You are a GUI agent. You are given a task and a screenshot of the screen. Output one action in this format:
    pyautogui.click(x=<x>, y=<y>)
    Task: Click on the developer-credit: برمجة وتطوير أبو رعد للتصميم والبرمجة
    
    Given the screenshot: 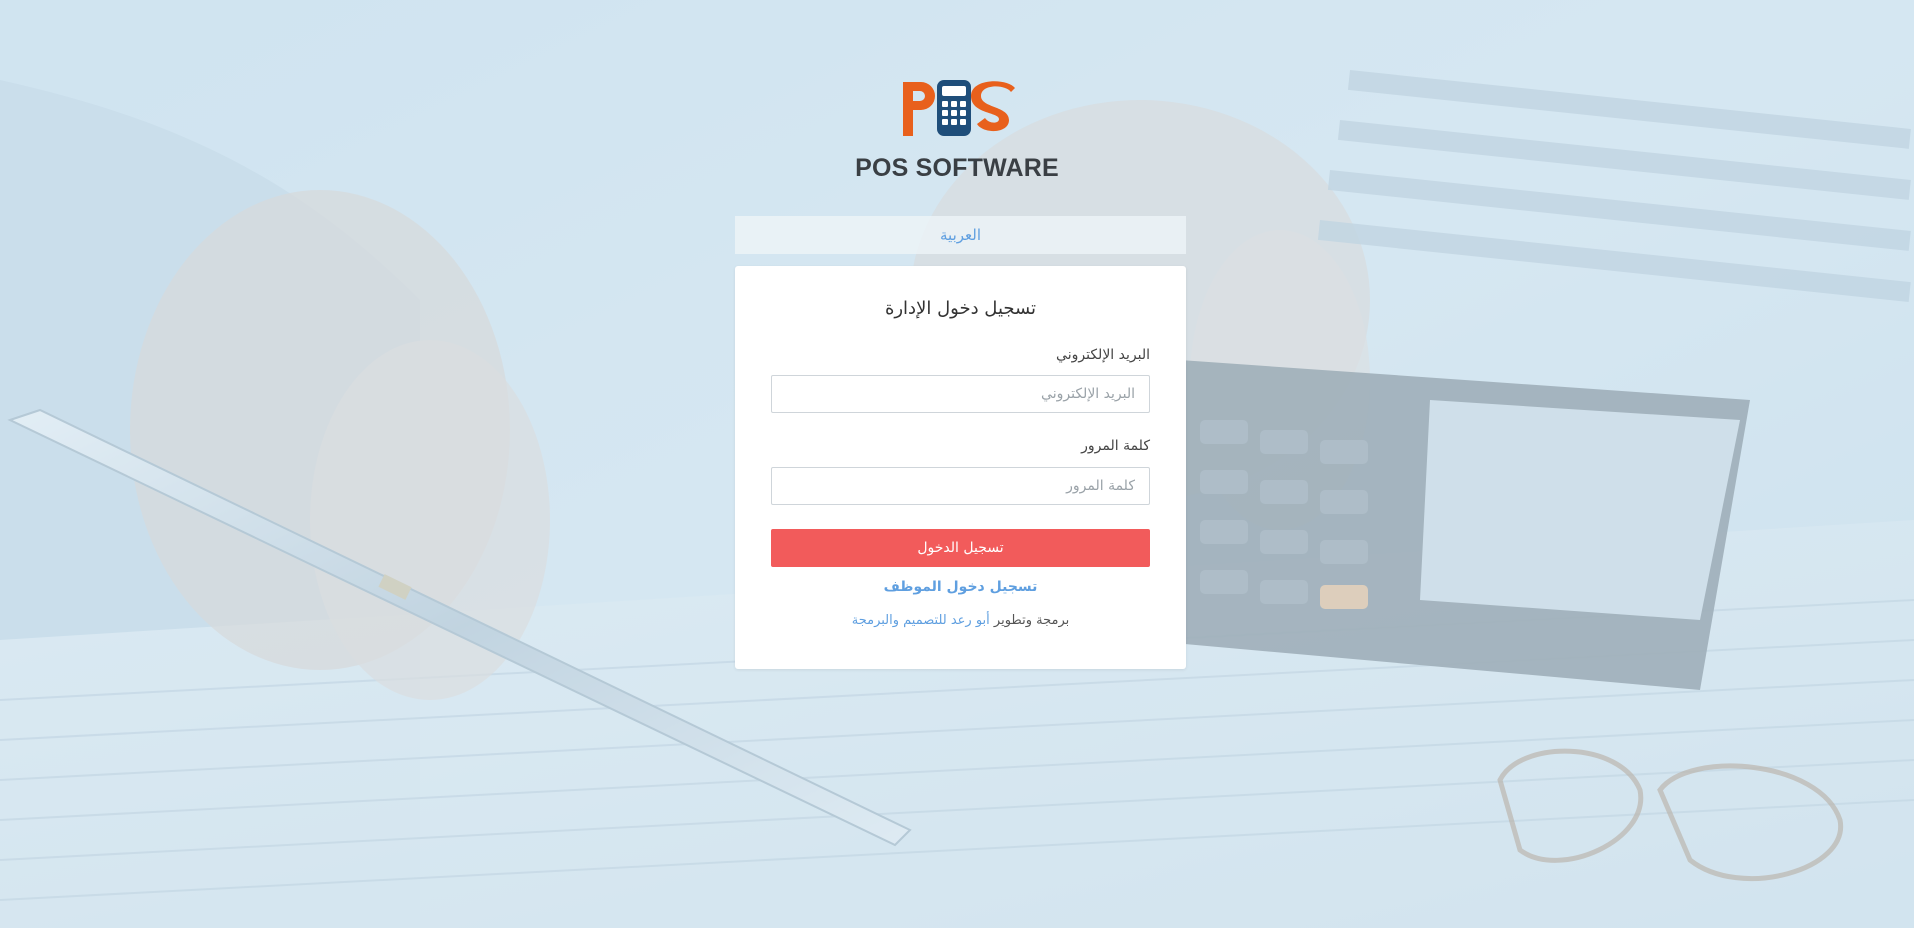 What is the action you would take?
    pyautogui.click(x=960, y=620)
    